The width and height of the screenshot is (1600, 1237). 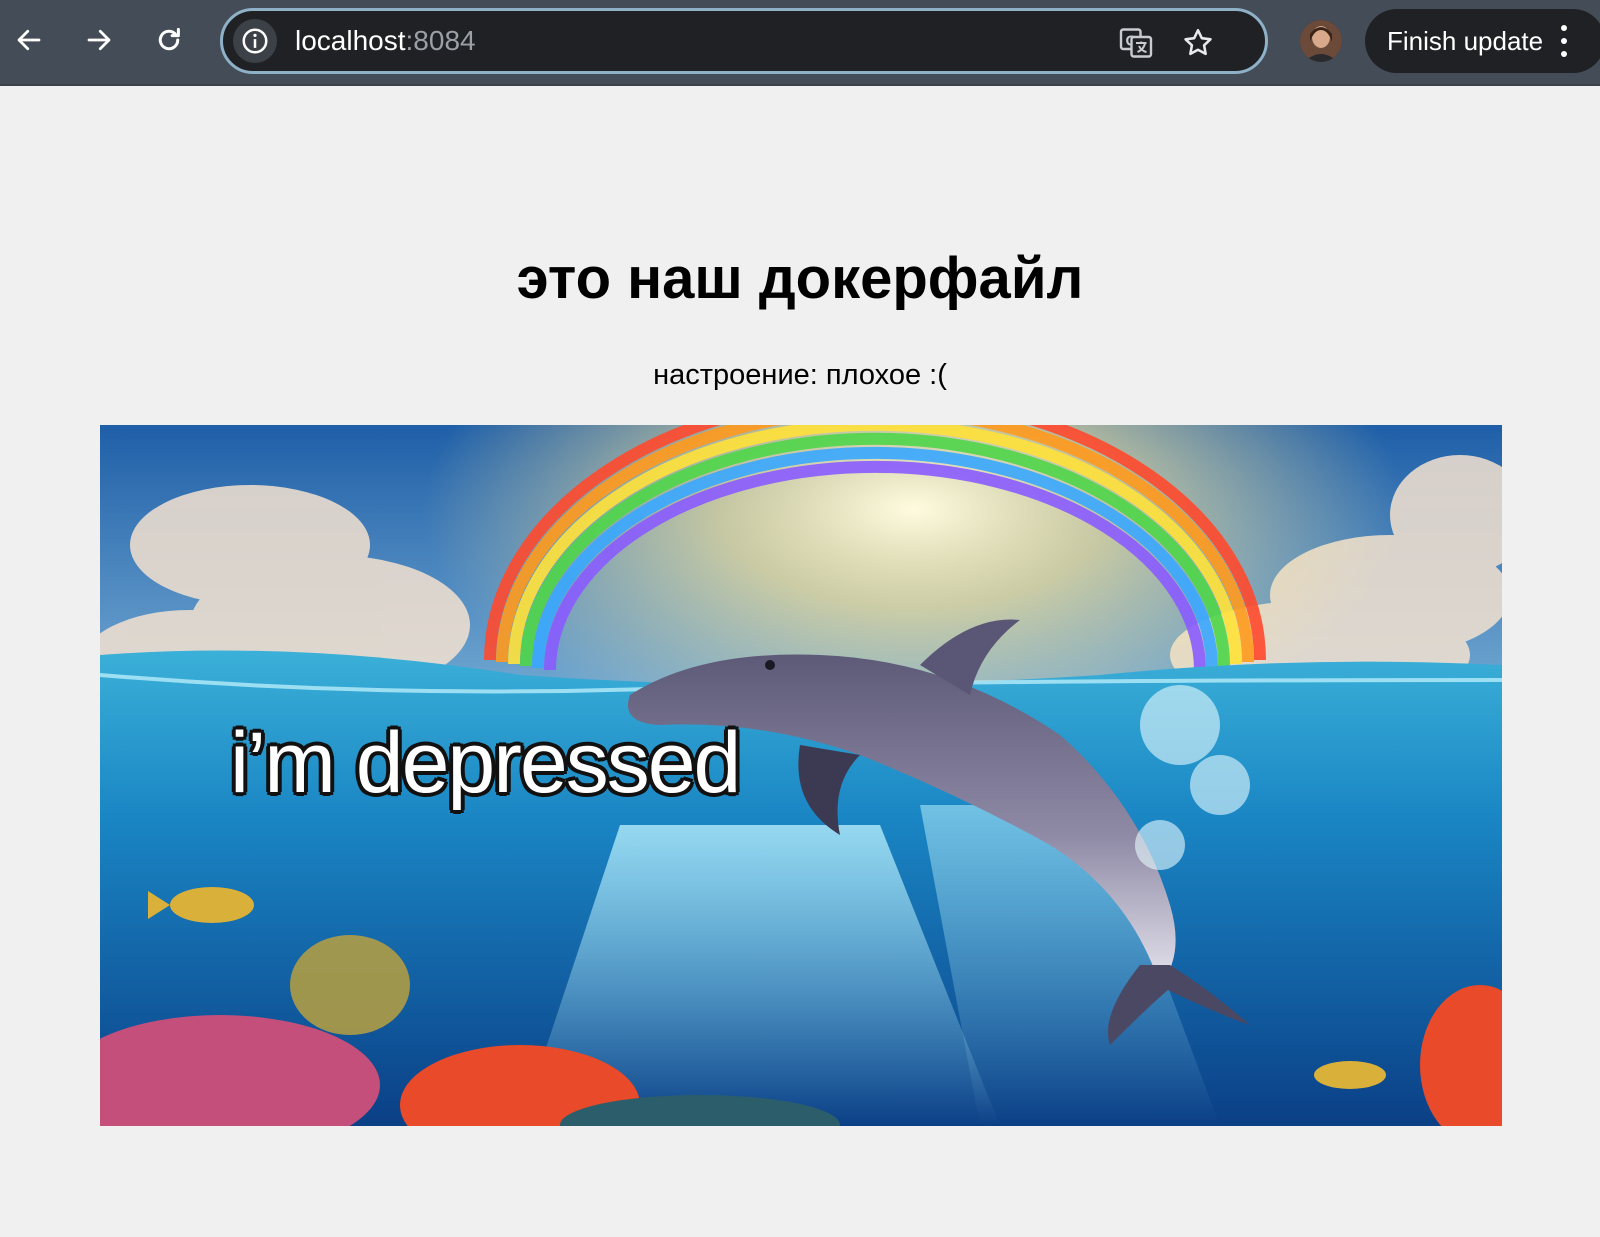 I want to click on finish-update-button: Finish update, so click(x=1482, y=41).